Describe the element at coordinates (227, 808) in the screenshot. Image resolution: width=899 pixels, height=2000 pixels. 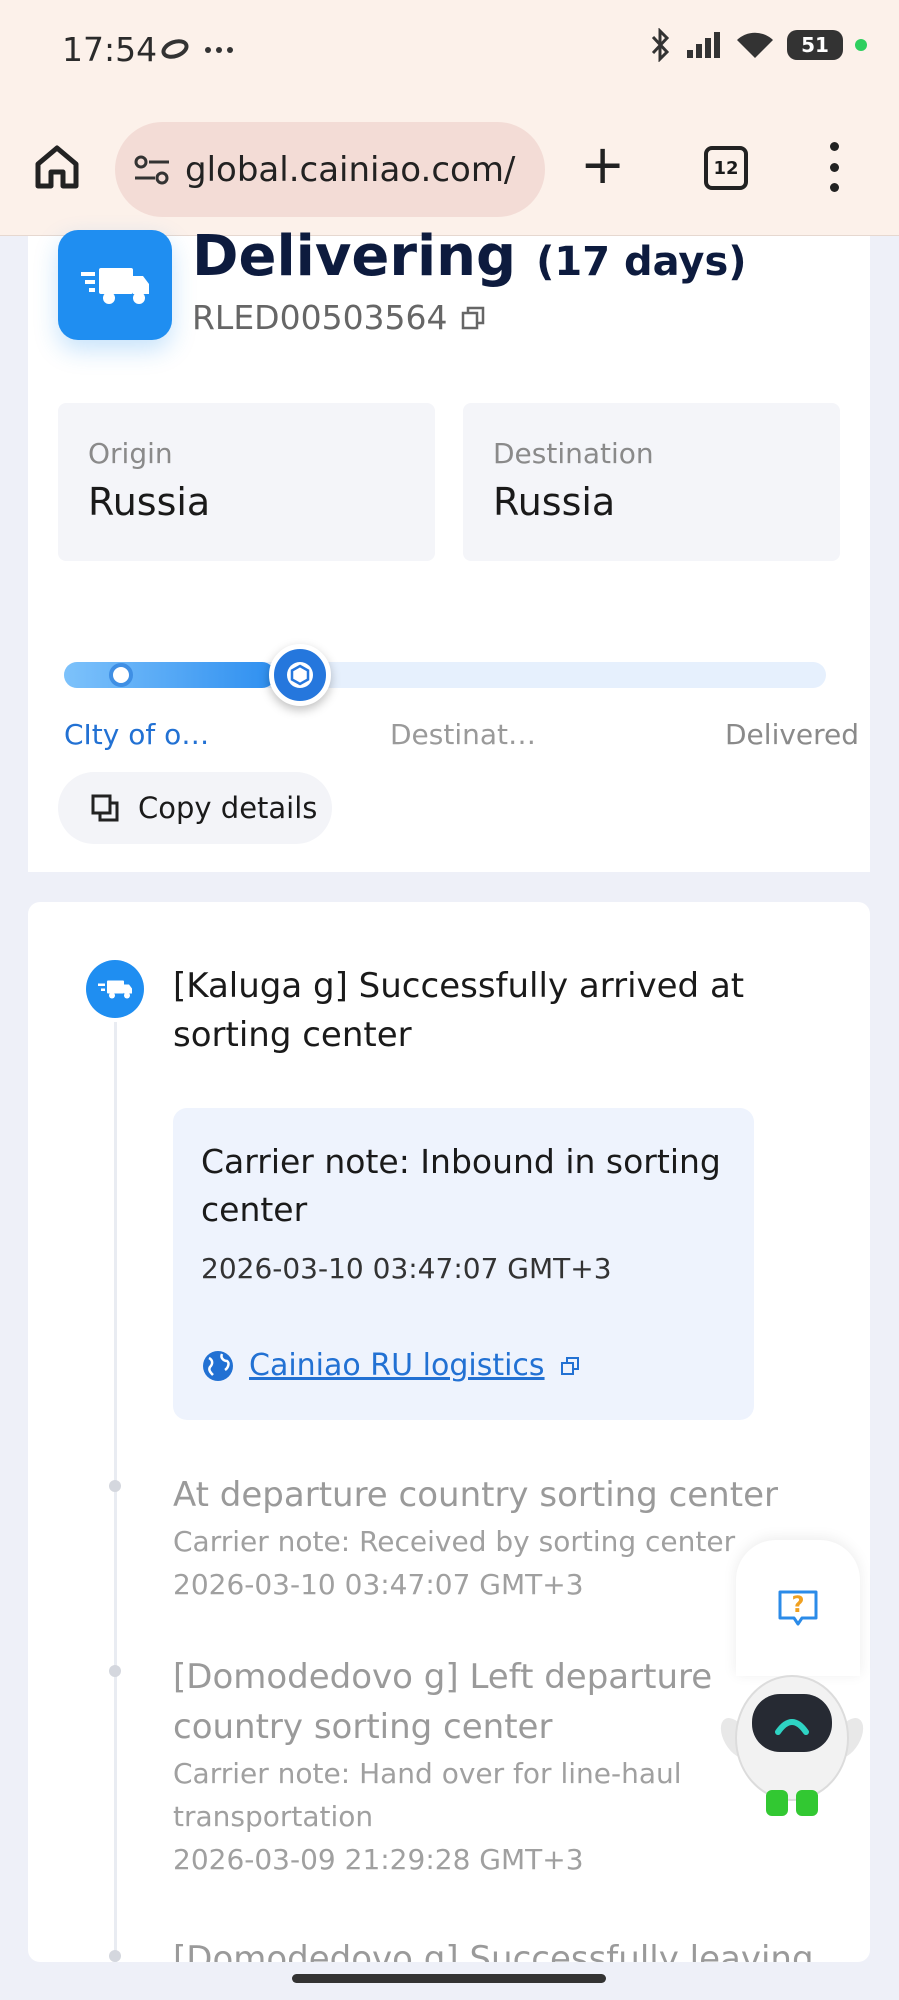
I see `copy-details-label: Copy details` at that location.